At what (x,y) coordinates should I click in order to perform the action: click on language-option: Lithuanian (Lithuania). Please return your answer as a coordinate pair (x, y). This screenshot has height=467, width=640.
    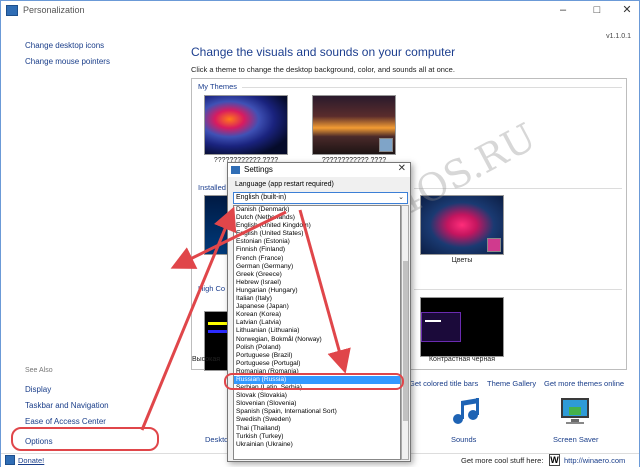
    Looking at the image, I should click on (317, 331).